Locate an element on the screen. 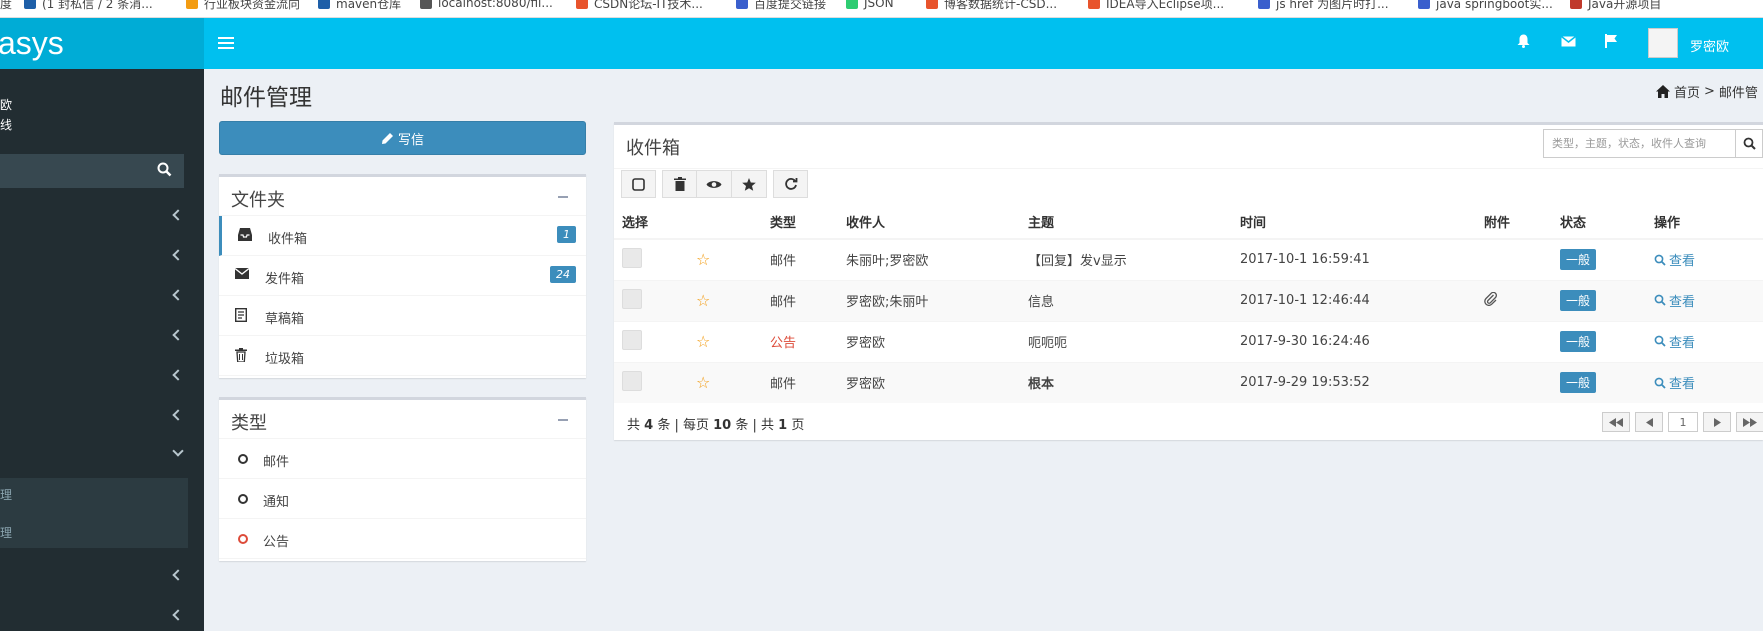 This screenshot has height=631, width=1763. column-header: 选择 is located at coordinates (651, 222).